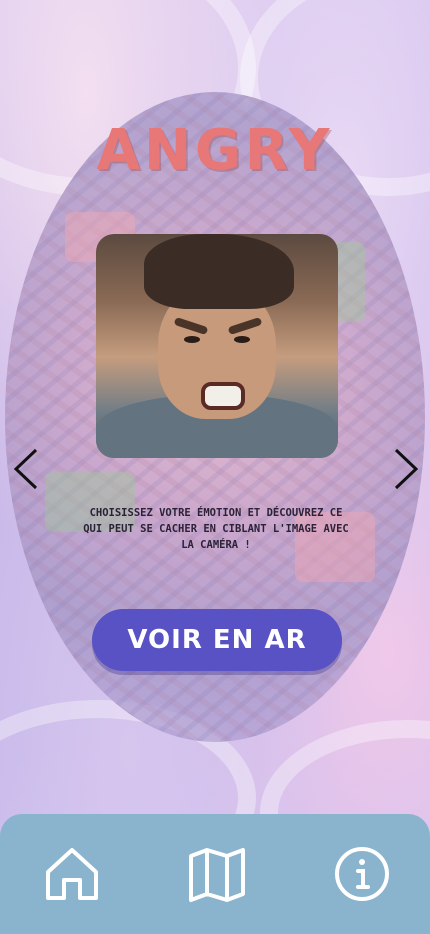  I want to click on previous-emotion-button, so click(27, 469).